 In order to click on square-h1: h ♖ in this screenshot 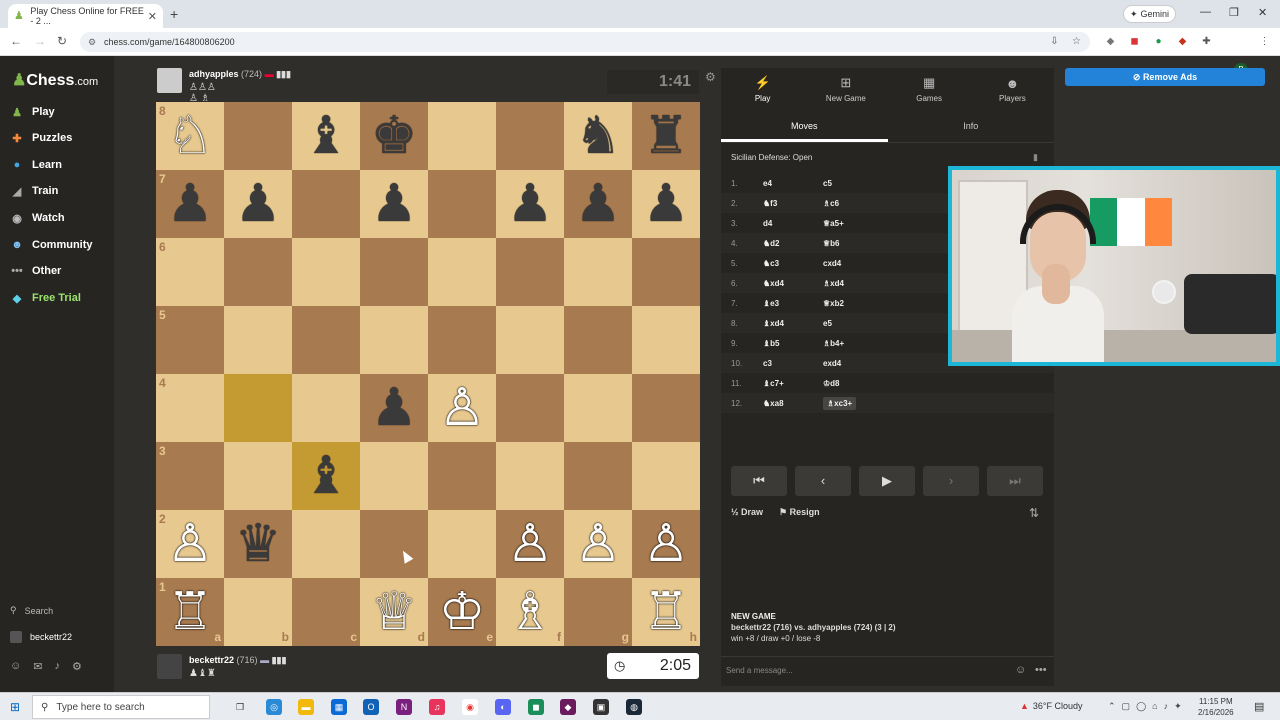, I will do `click(666, 612)`.